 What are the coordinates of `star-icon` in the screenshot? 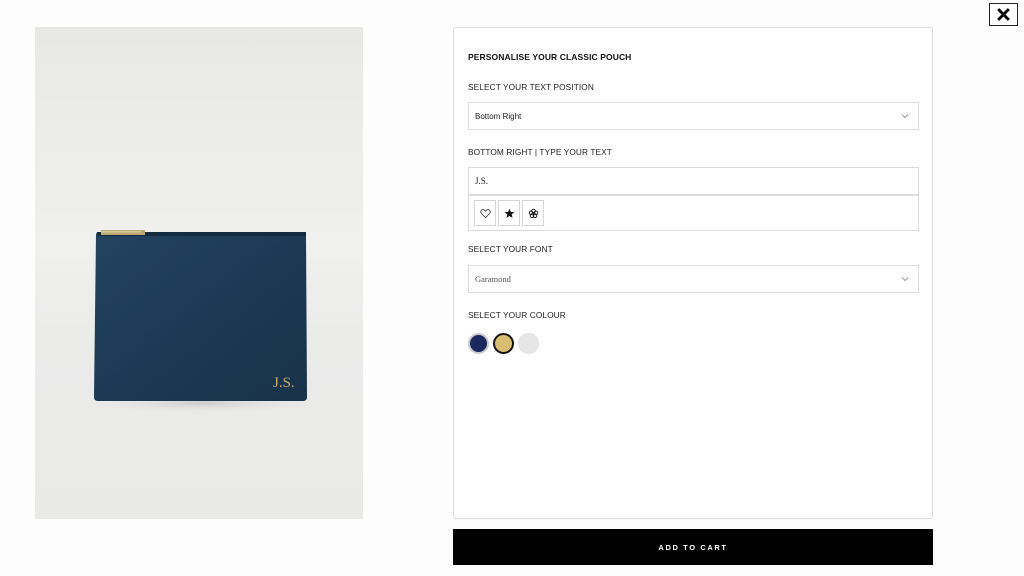 It's located at (509, 213).